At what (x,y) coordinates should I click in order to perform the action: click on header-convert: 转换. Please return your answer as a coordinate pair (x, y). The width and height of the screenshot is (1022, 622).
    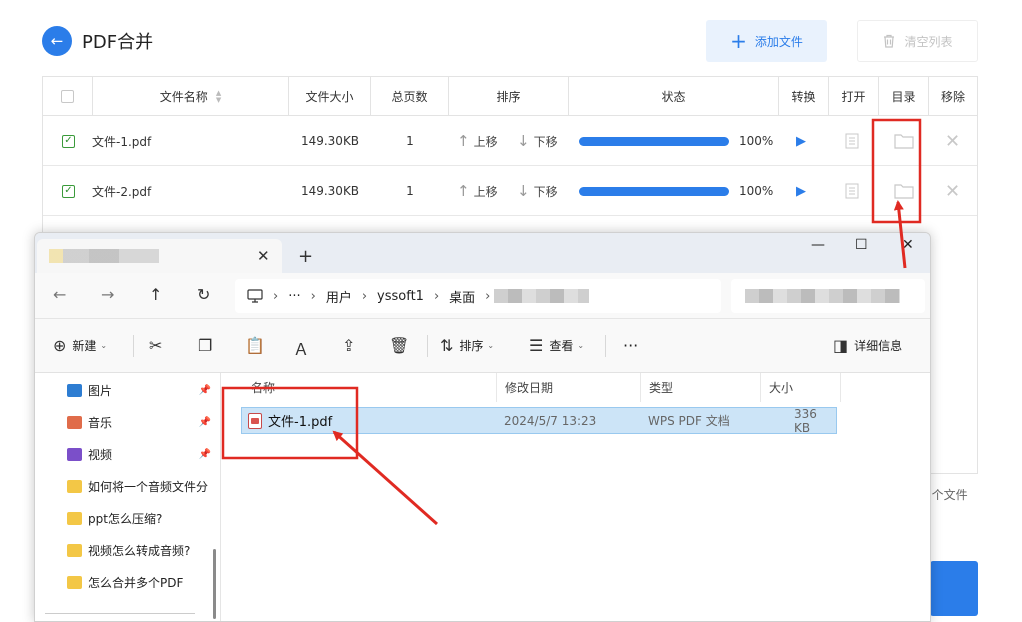
    Looking at the image, I should click on (804, 96).